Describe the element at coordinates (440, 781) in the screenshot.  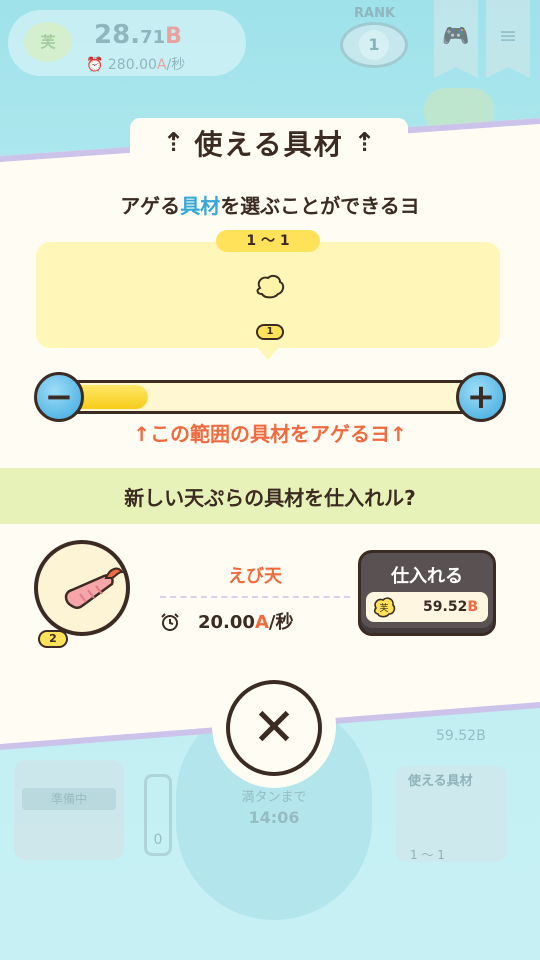
I see `bg-card-title: 使える具材` at that location.